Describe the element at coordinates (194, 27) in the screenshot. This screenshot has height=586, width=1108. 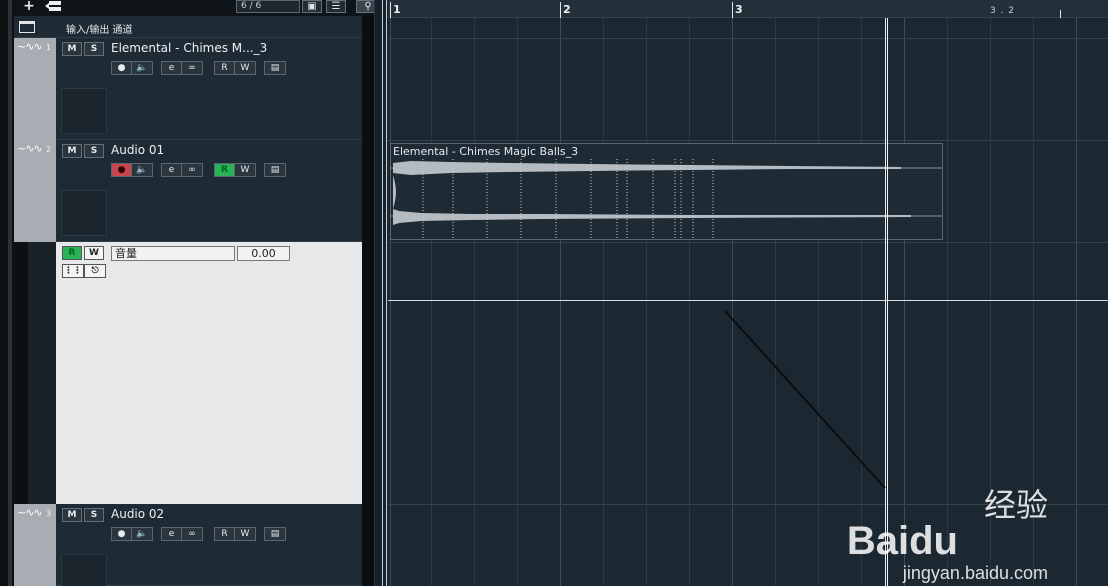
I see `io-channel-row: 输入/输出 通道` at that location.